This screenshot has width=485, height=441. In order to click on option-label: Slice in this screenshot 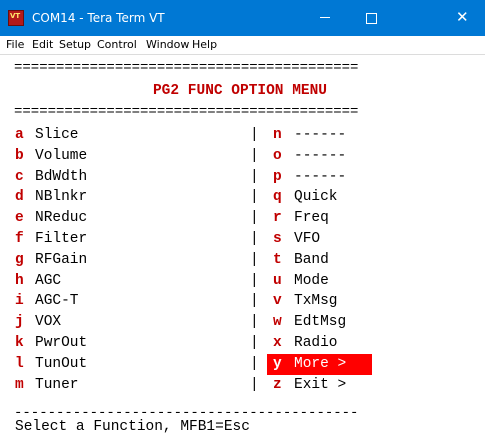, I will do `click(57, 135)`.